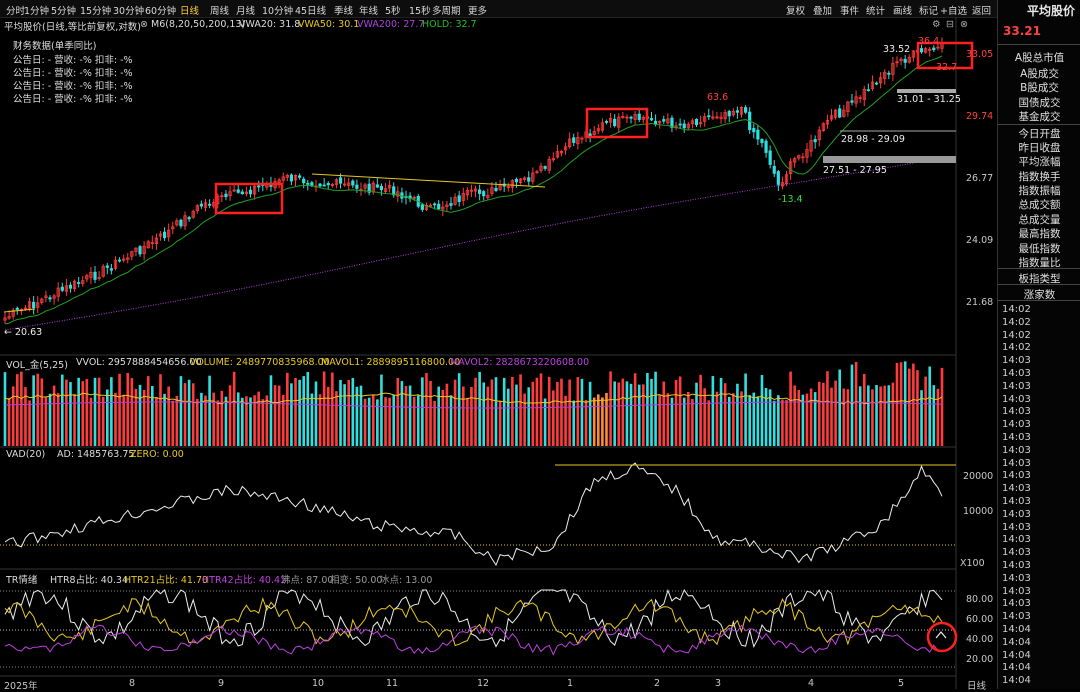  Describe the element at coordinates (1016, 655) in the screenshot. I see `tick-time: 14:04` at that location.